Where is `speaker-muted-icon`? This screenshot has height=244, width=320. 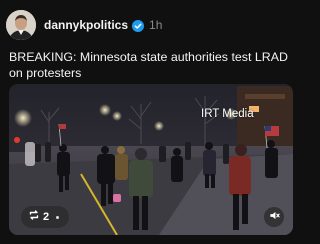
speaker-muted-icon is located at coordinates (274, 217).